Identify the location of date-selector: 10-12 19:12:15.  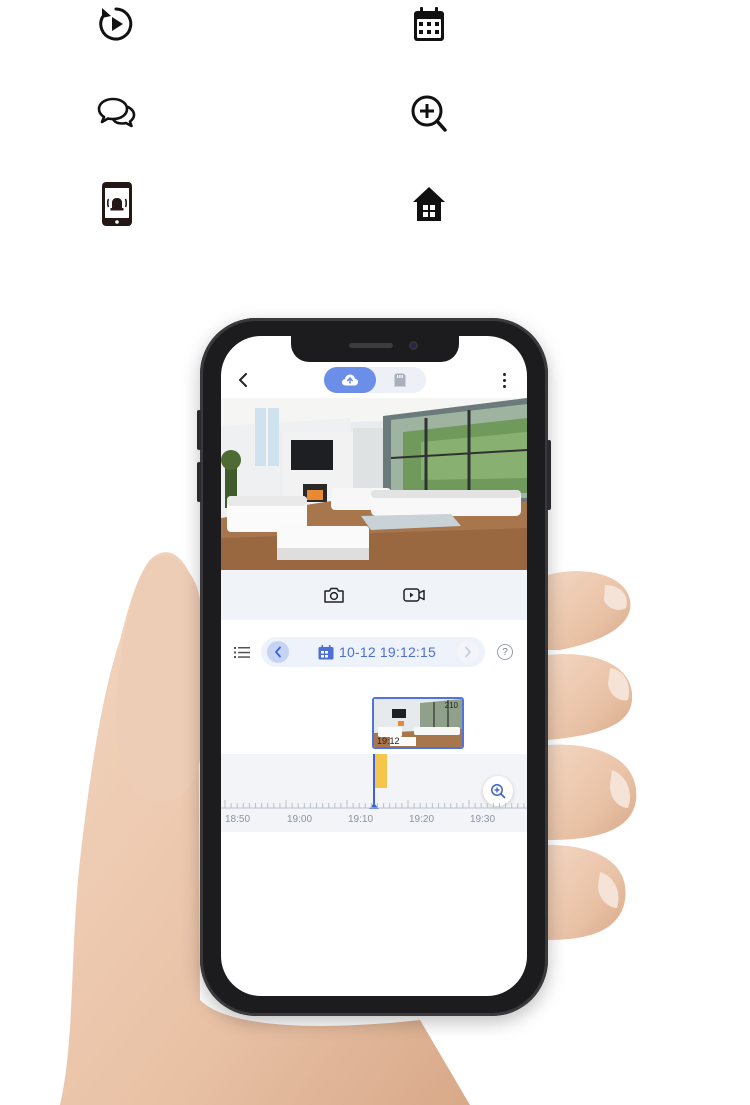
(373, 652).